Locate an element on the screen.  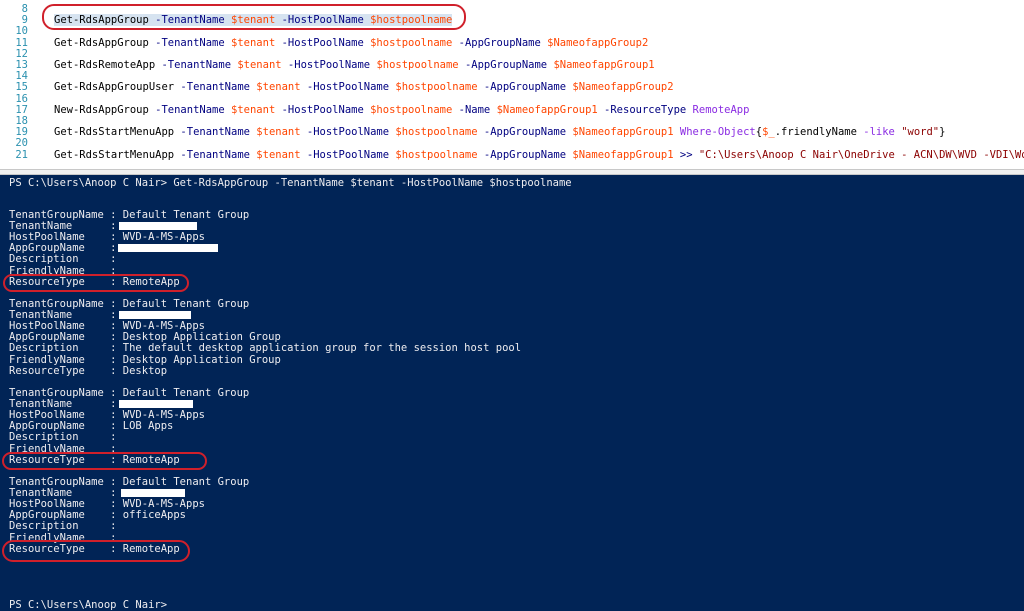
code-token: New-RdsAppGroup is located at coordinates (101, 109).